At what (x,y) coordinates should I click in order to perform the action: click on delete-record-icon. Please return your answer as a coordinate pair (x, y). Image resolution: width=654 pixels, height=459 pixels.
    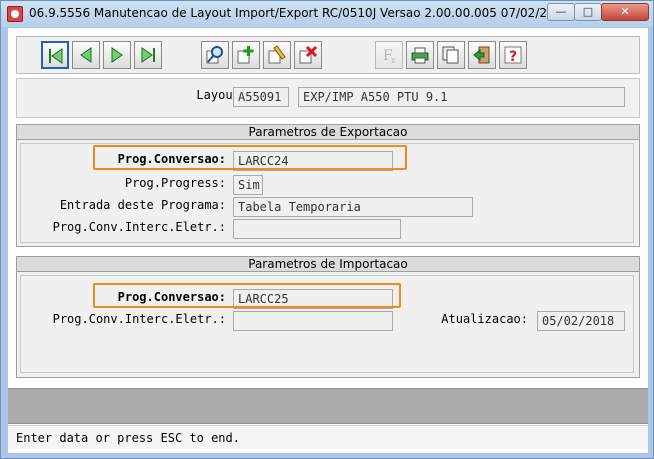
    Looking at the image, I should click on (308, 54).